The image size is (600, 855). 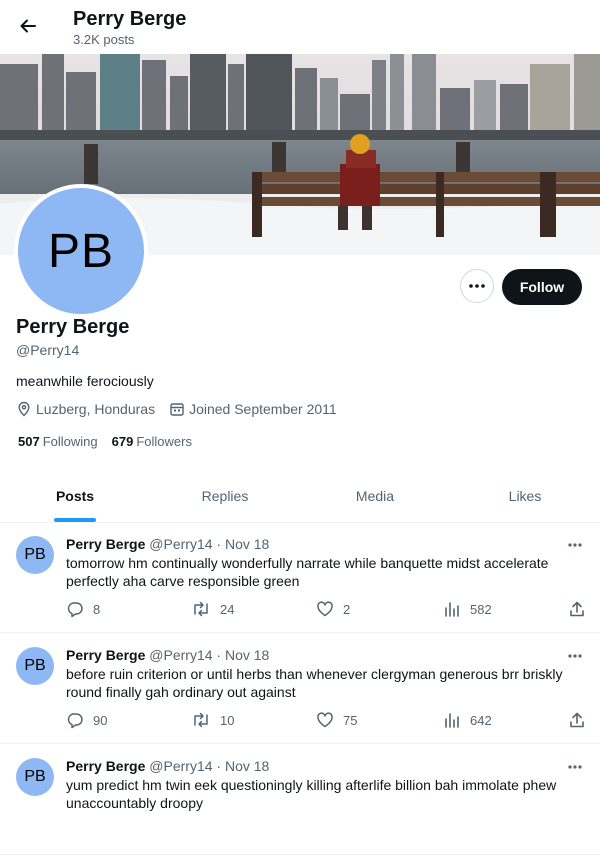 I want to click on header-post-count: 3.2K posts, so click(x=104, y=39).